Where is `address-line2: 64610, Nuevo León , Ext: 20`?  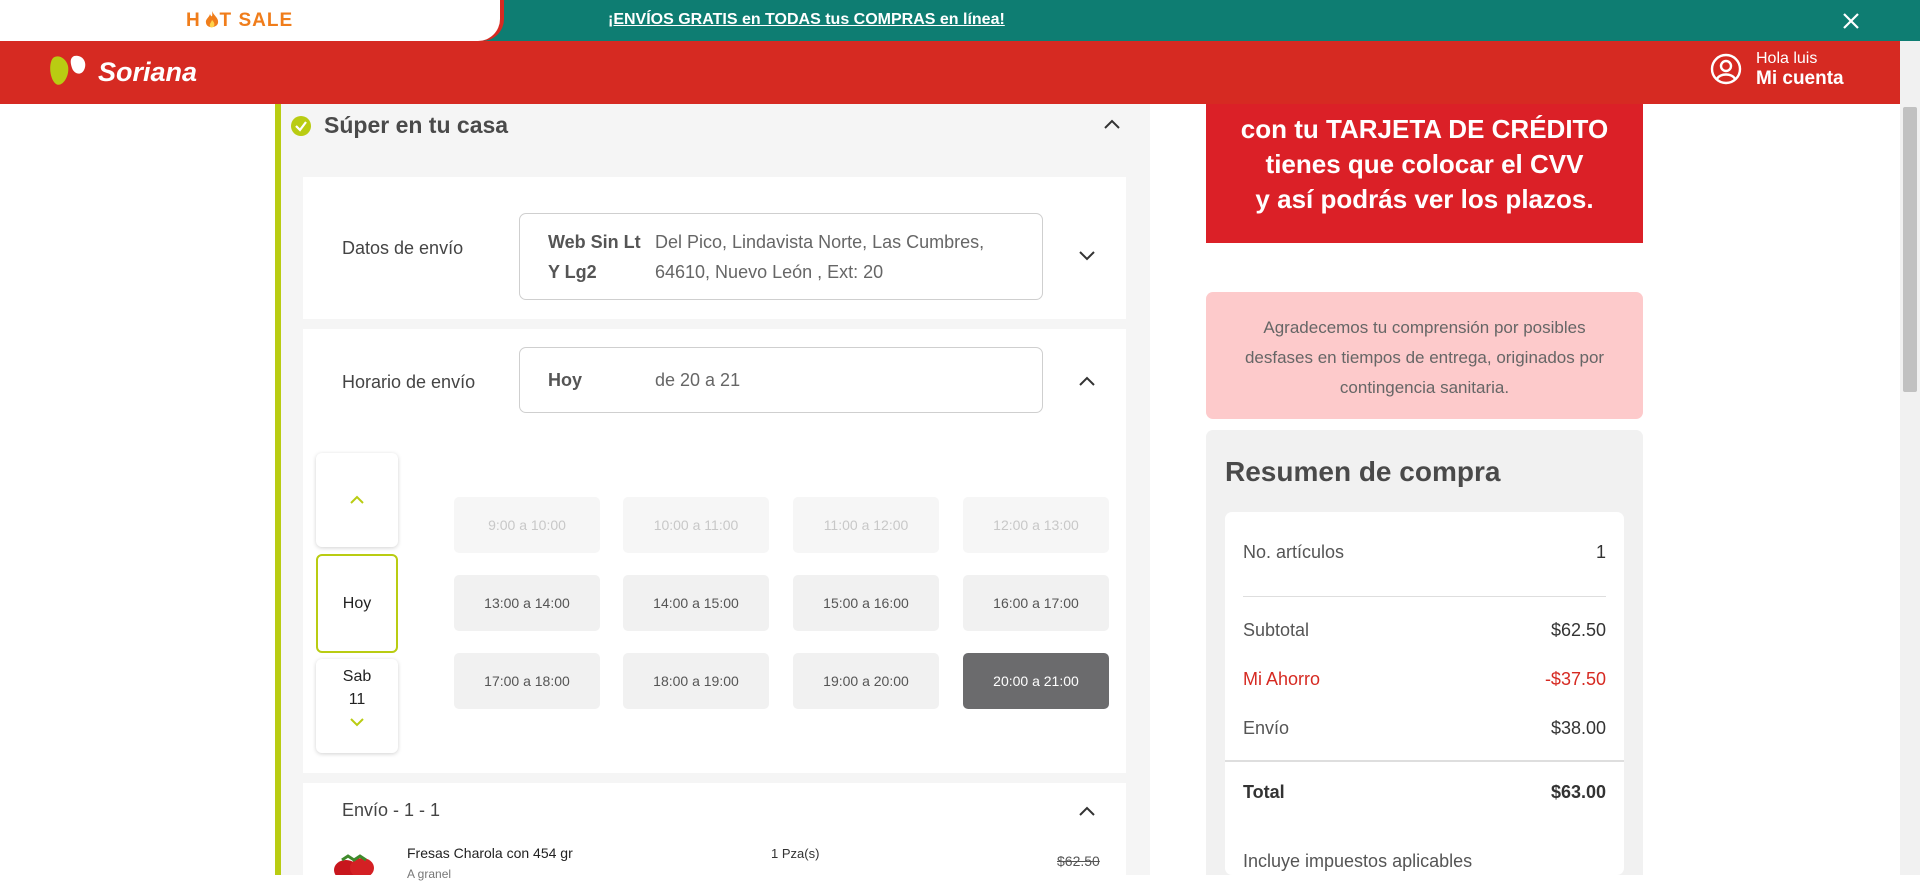
address-line2: 64610, Nuevo León , Ext: 20 is located at coordinates (769, 272).